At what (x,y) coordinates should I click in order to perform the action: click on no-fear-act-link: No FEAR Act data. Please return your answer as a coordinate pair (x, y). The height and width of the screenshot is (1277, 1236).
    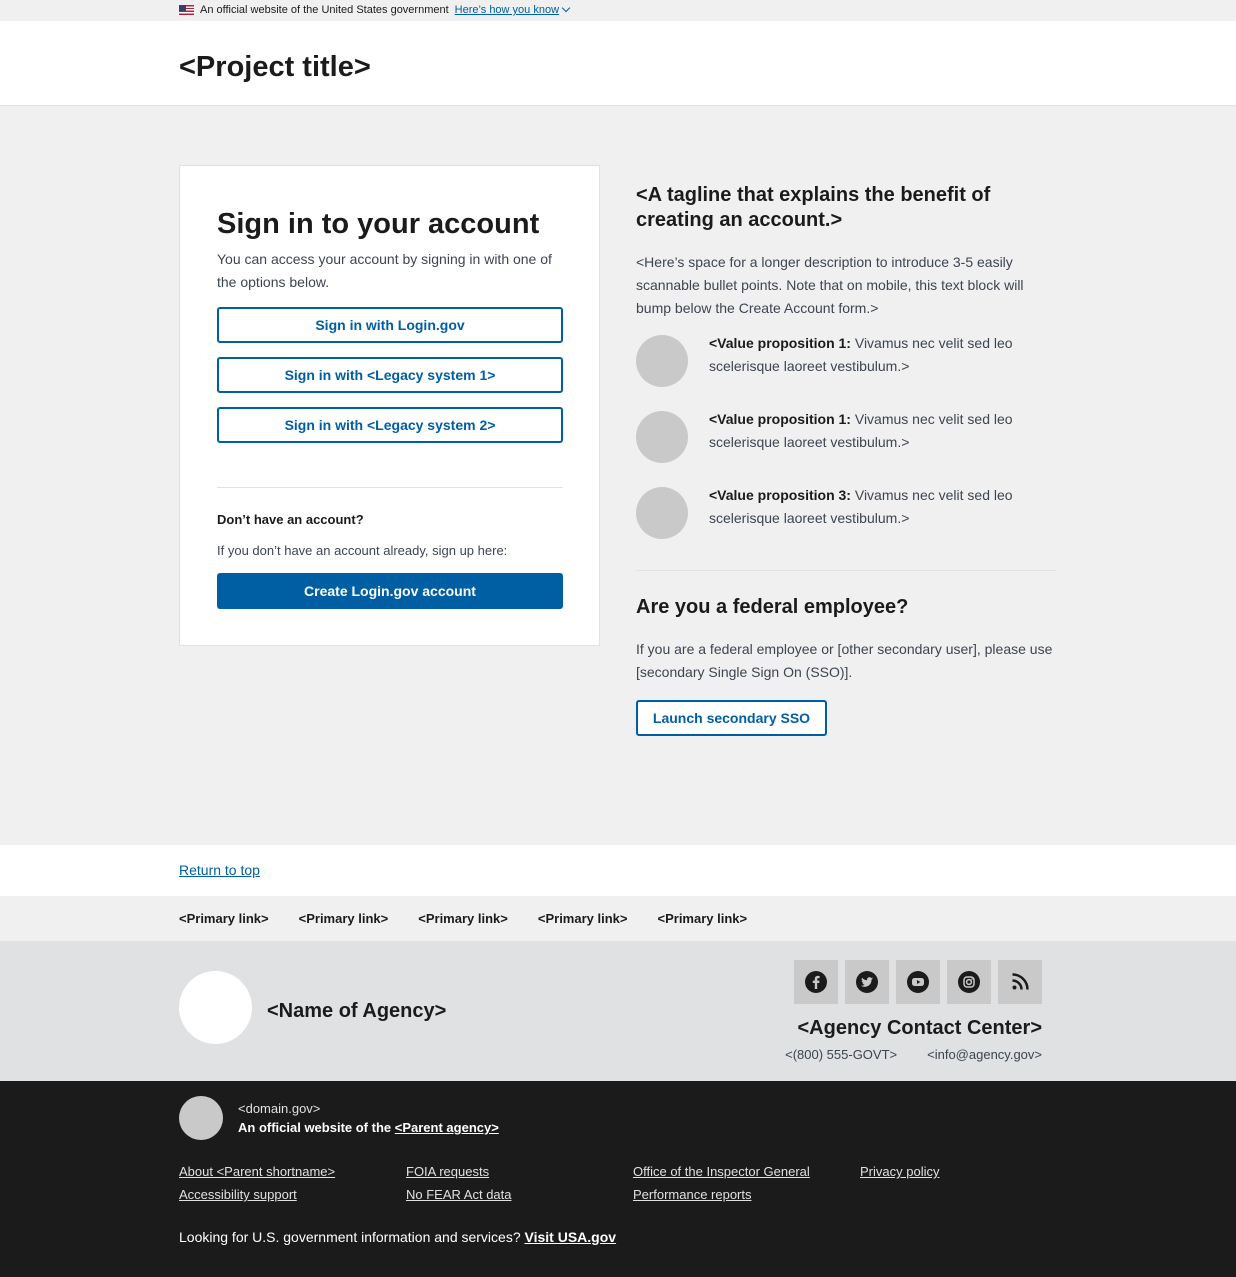
    Looking at the image, I should click on (519, 1194).